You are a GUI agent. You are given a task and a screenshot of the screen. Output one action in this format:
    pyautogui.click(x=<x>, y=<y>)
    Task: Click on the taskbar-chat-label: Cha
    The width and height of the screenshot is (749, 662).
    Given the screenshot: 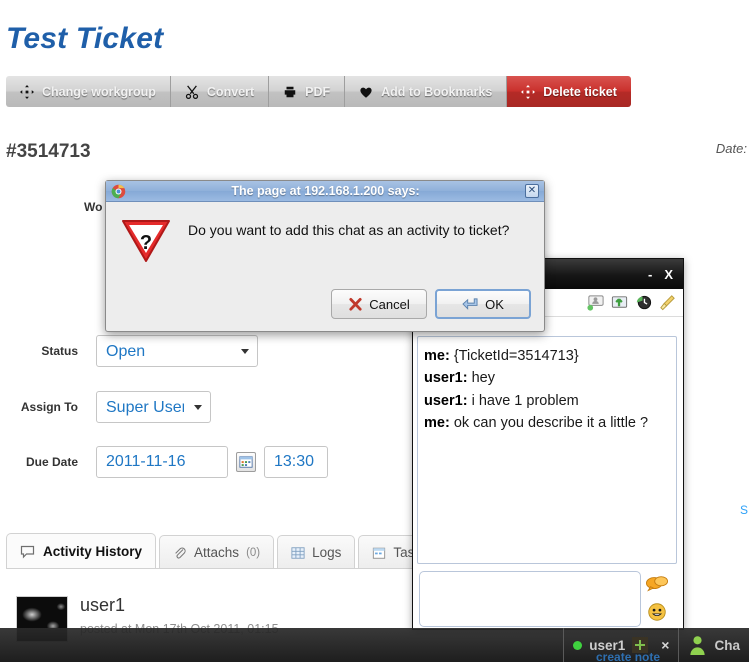 What is the action you would take?
    pyautogui.click(x=727, y=645)
    